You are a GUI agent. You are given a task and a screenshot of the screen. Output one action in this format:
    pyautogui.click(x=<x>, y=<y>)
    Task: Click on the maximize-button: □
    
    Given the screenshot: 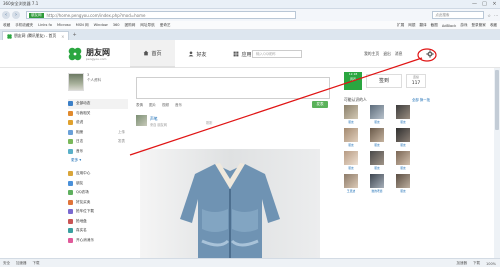 What is the action you would take?
    pyautogui.click(x=484, y=4)
    